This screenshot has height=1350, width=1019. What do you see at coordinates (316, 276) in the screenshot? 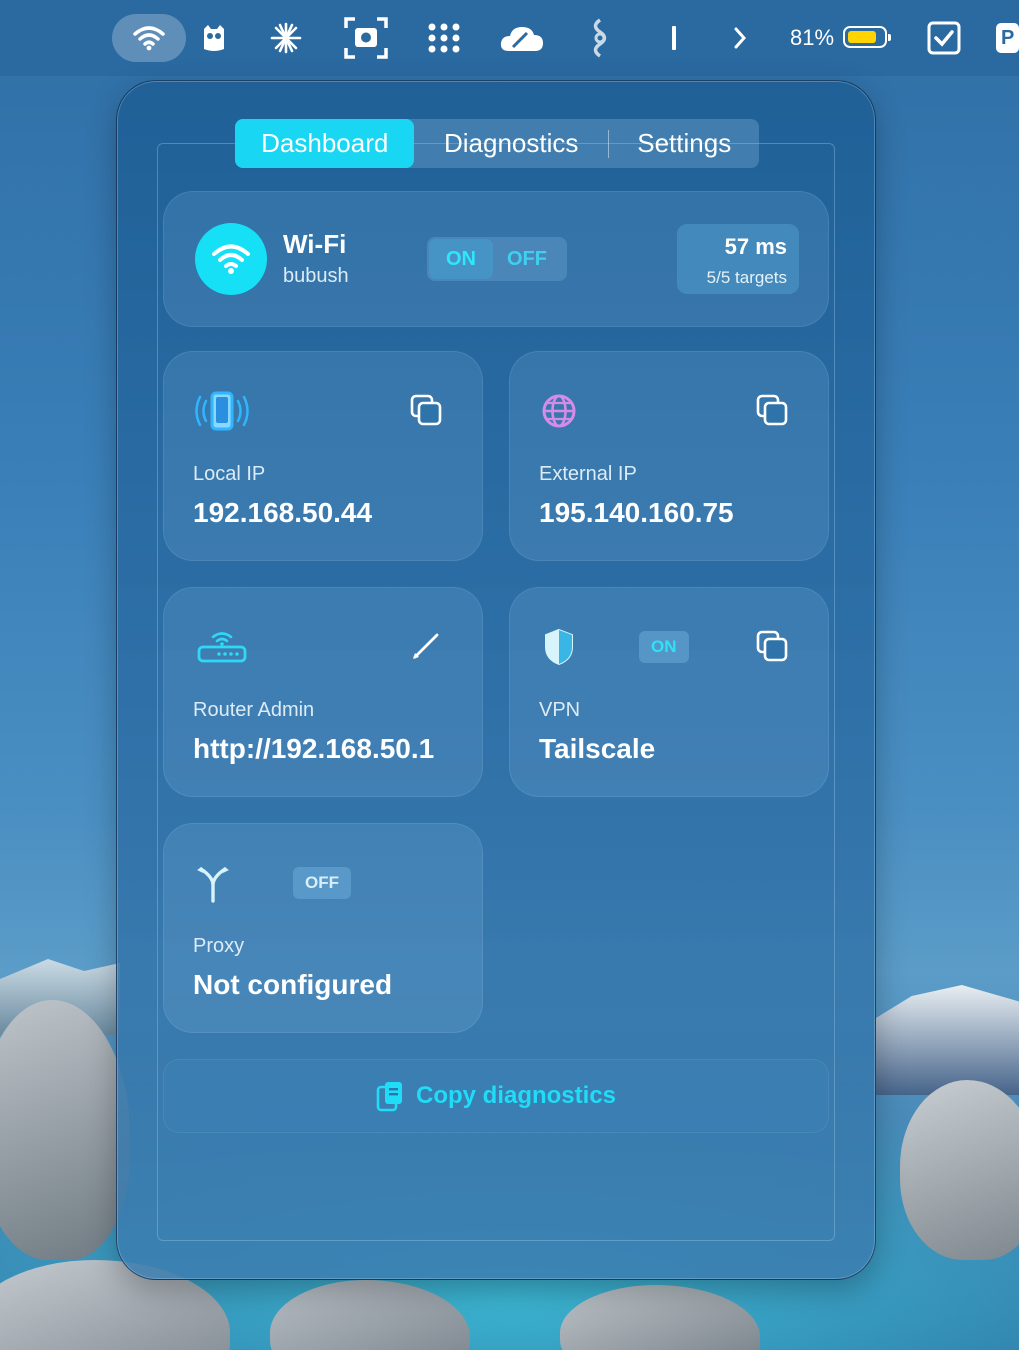
I see `wifi-ssid: bubush` at bounding box center [316, 276].